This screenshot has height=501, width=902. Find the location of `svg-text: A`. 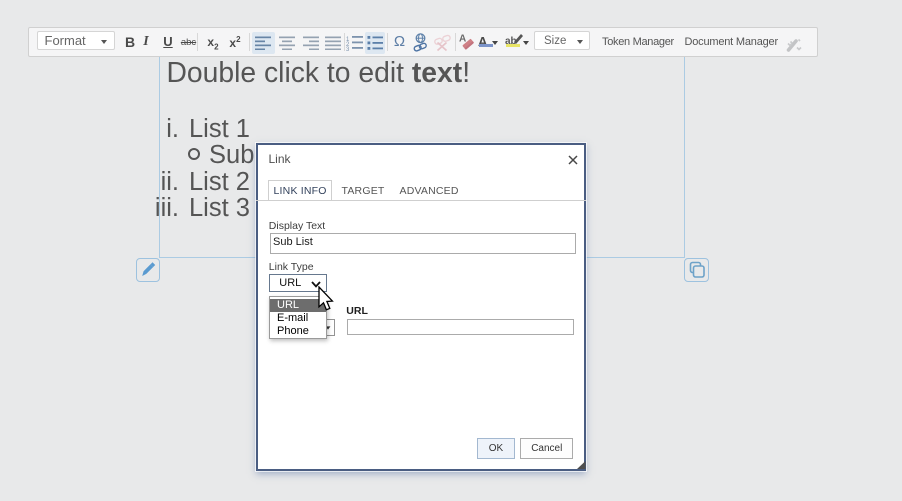

svg-text: A is located at coordinates (462, 39).